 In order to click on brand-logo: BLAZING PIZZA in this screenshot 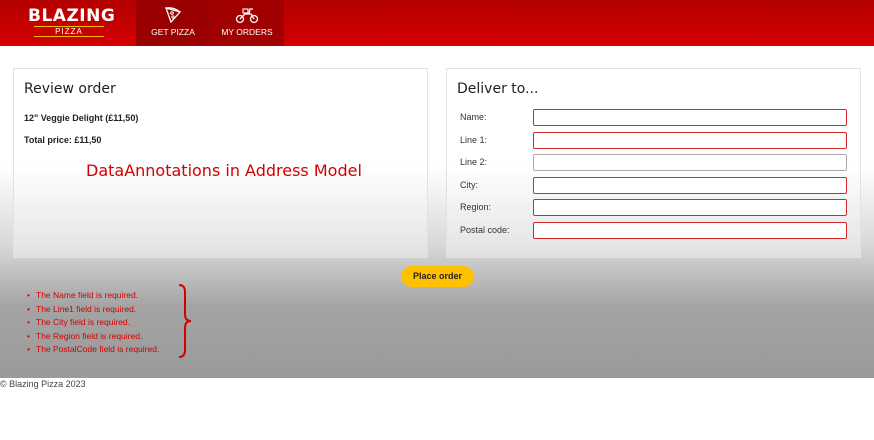, I will do `click(72, 22)`.